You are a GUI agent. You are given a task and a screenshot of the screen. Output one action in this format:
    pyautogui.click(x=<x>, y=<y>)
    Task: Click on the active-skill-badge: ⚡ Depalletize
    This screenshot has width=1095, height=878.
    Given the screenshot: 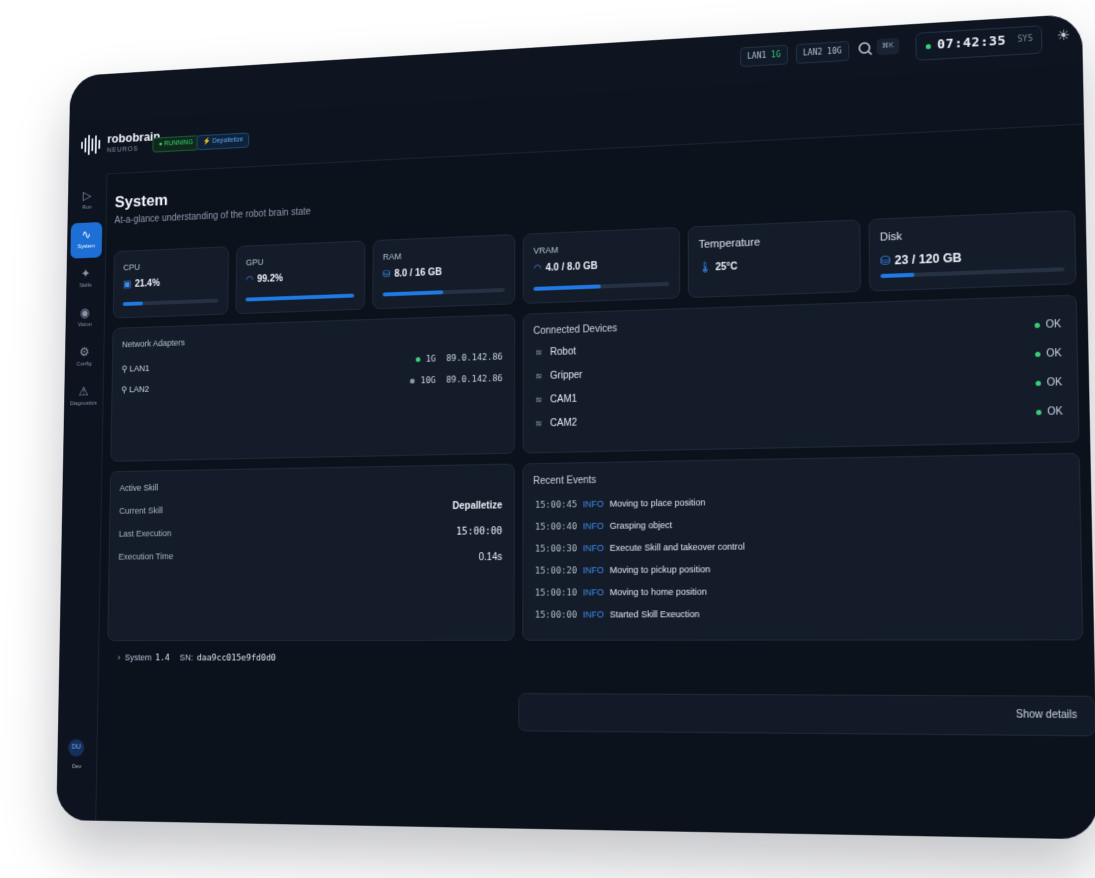 What is the action you would take?
    pyautogui.click(x=223, y=141)
    